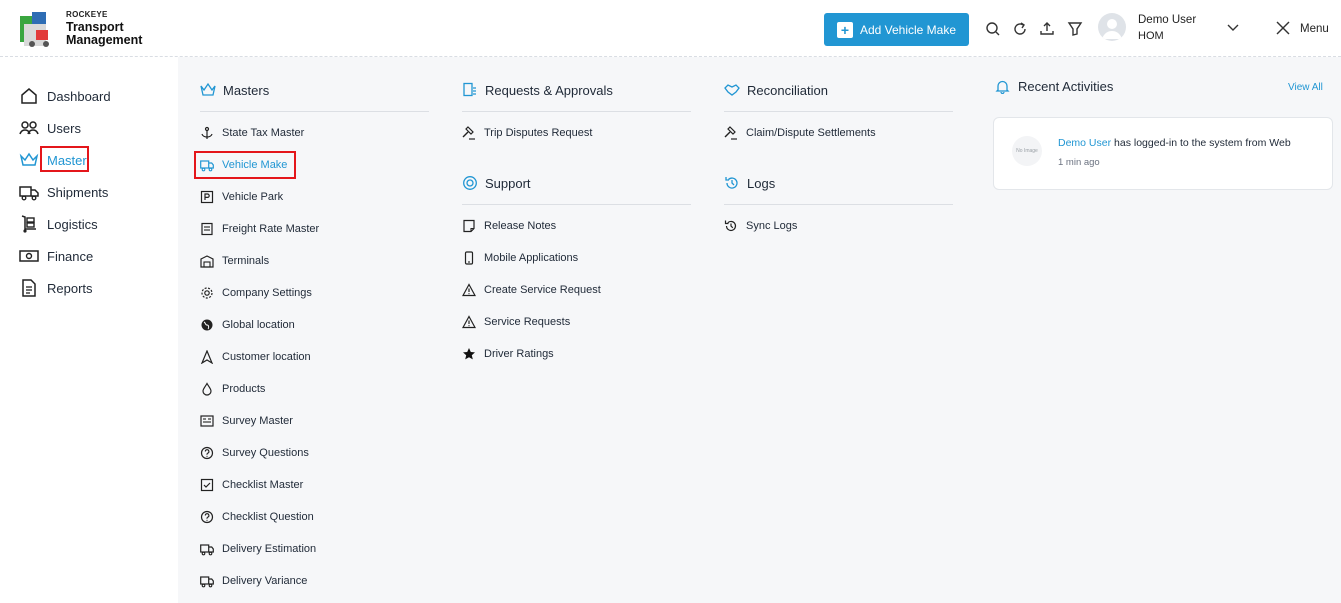 This screenshot has width=1341, height=603. I want to click on menu-label: Menu, so click(1314, 29).